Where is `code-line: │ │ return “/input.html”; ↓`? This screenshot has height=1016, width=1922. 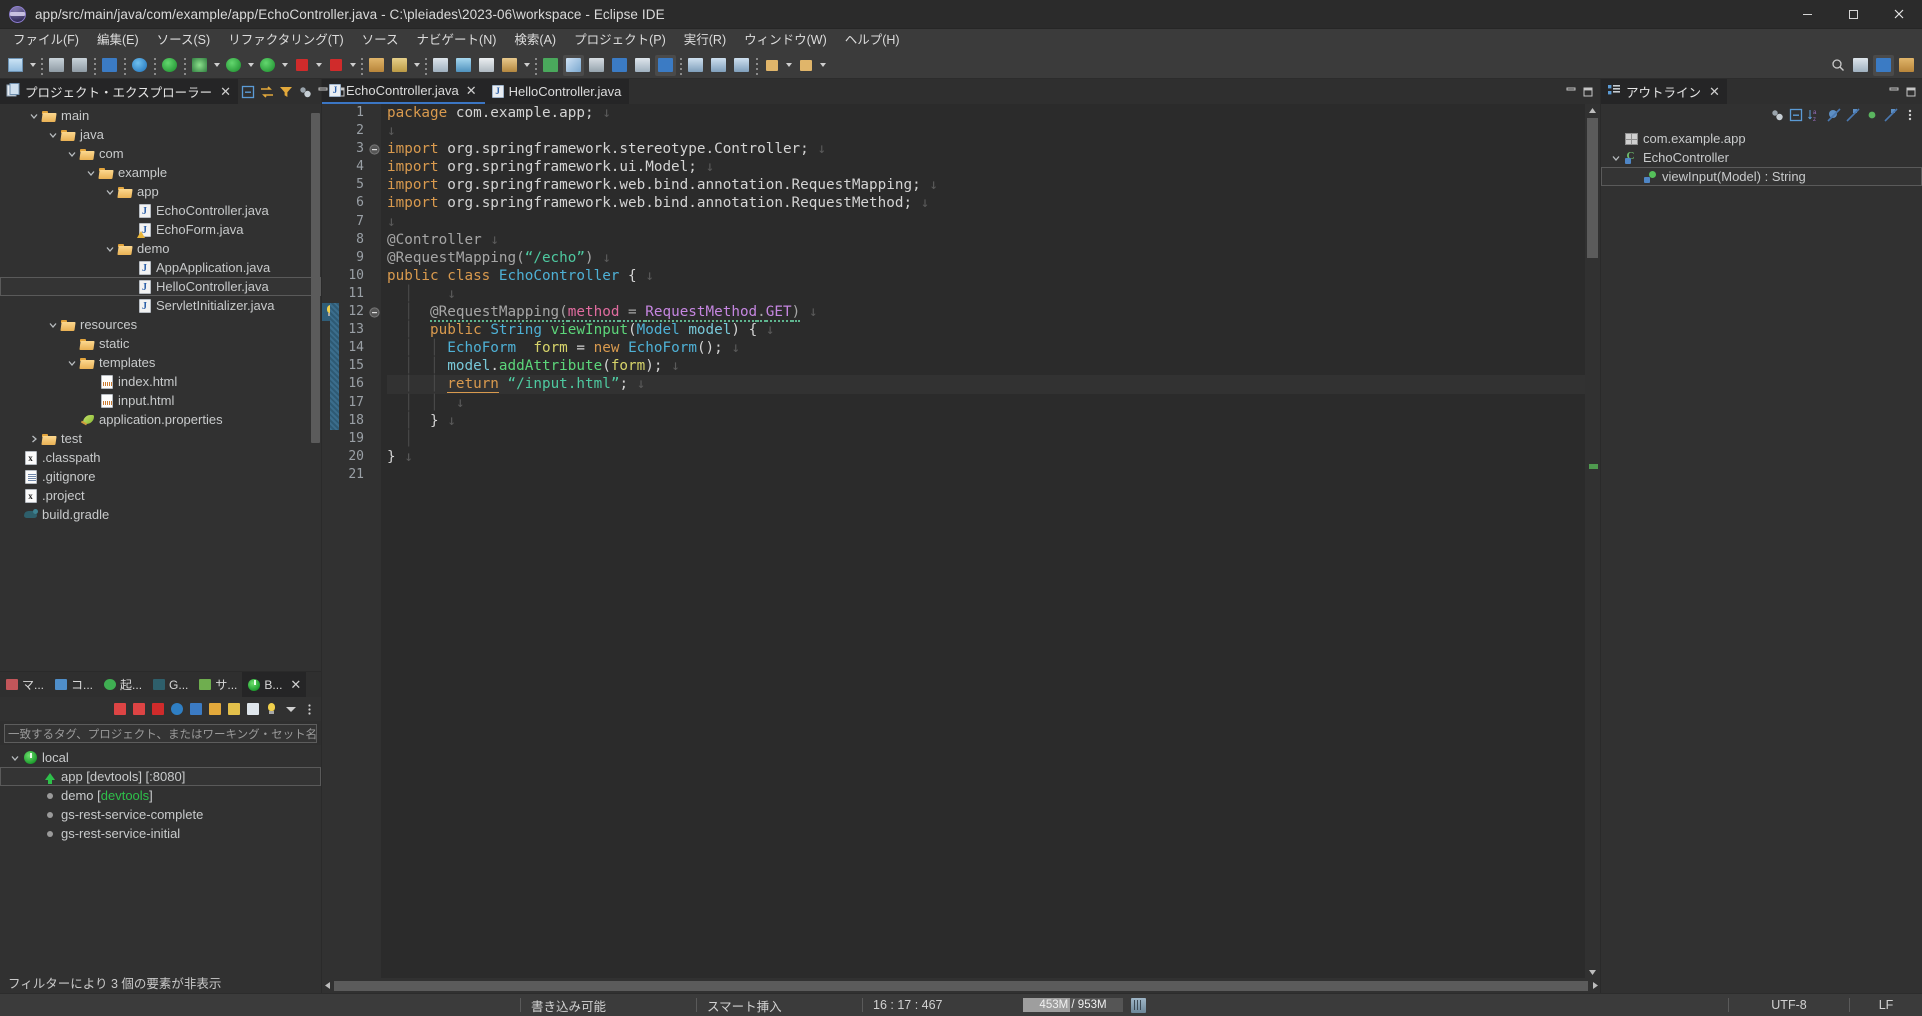
code-line: │ │ return “/input.html”; ↓ is located at coordinates (993, 384).